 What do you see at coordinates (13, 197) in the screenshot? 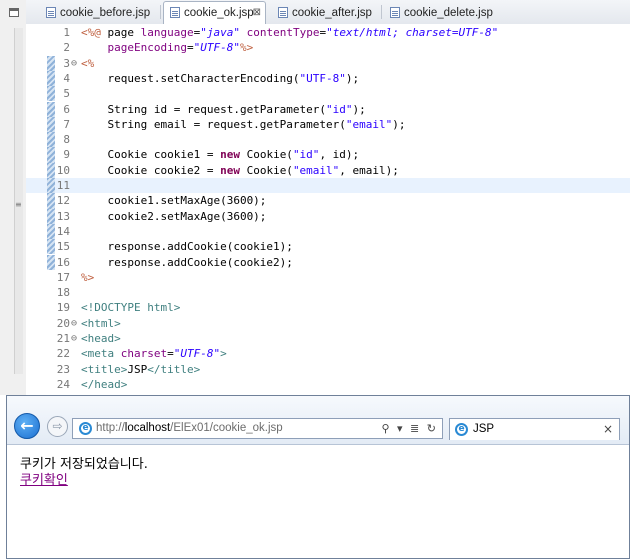
I see `left-panel: ≡` at bounding box center [13, 197].